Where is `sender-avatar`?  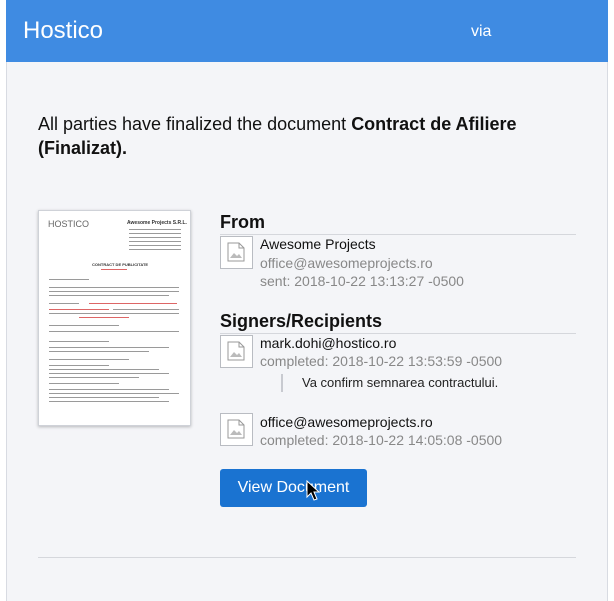 sender-avatar is located at coordinates (236, 252).